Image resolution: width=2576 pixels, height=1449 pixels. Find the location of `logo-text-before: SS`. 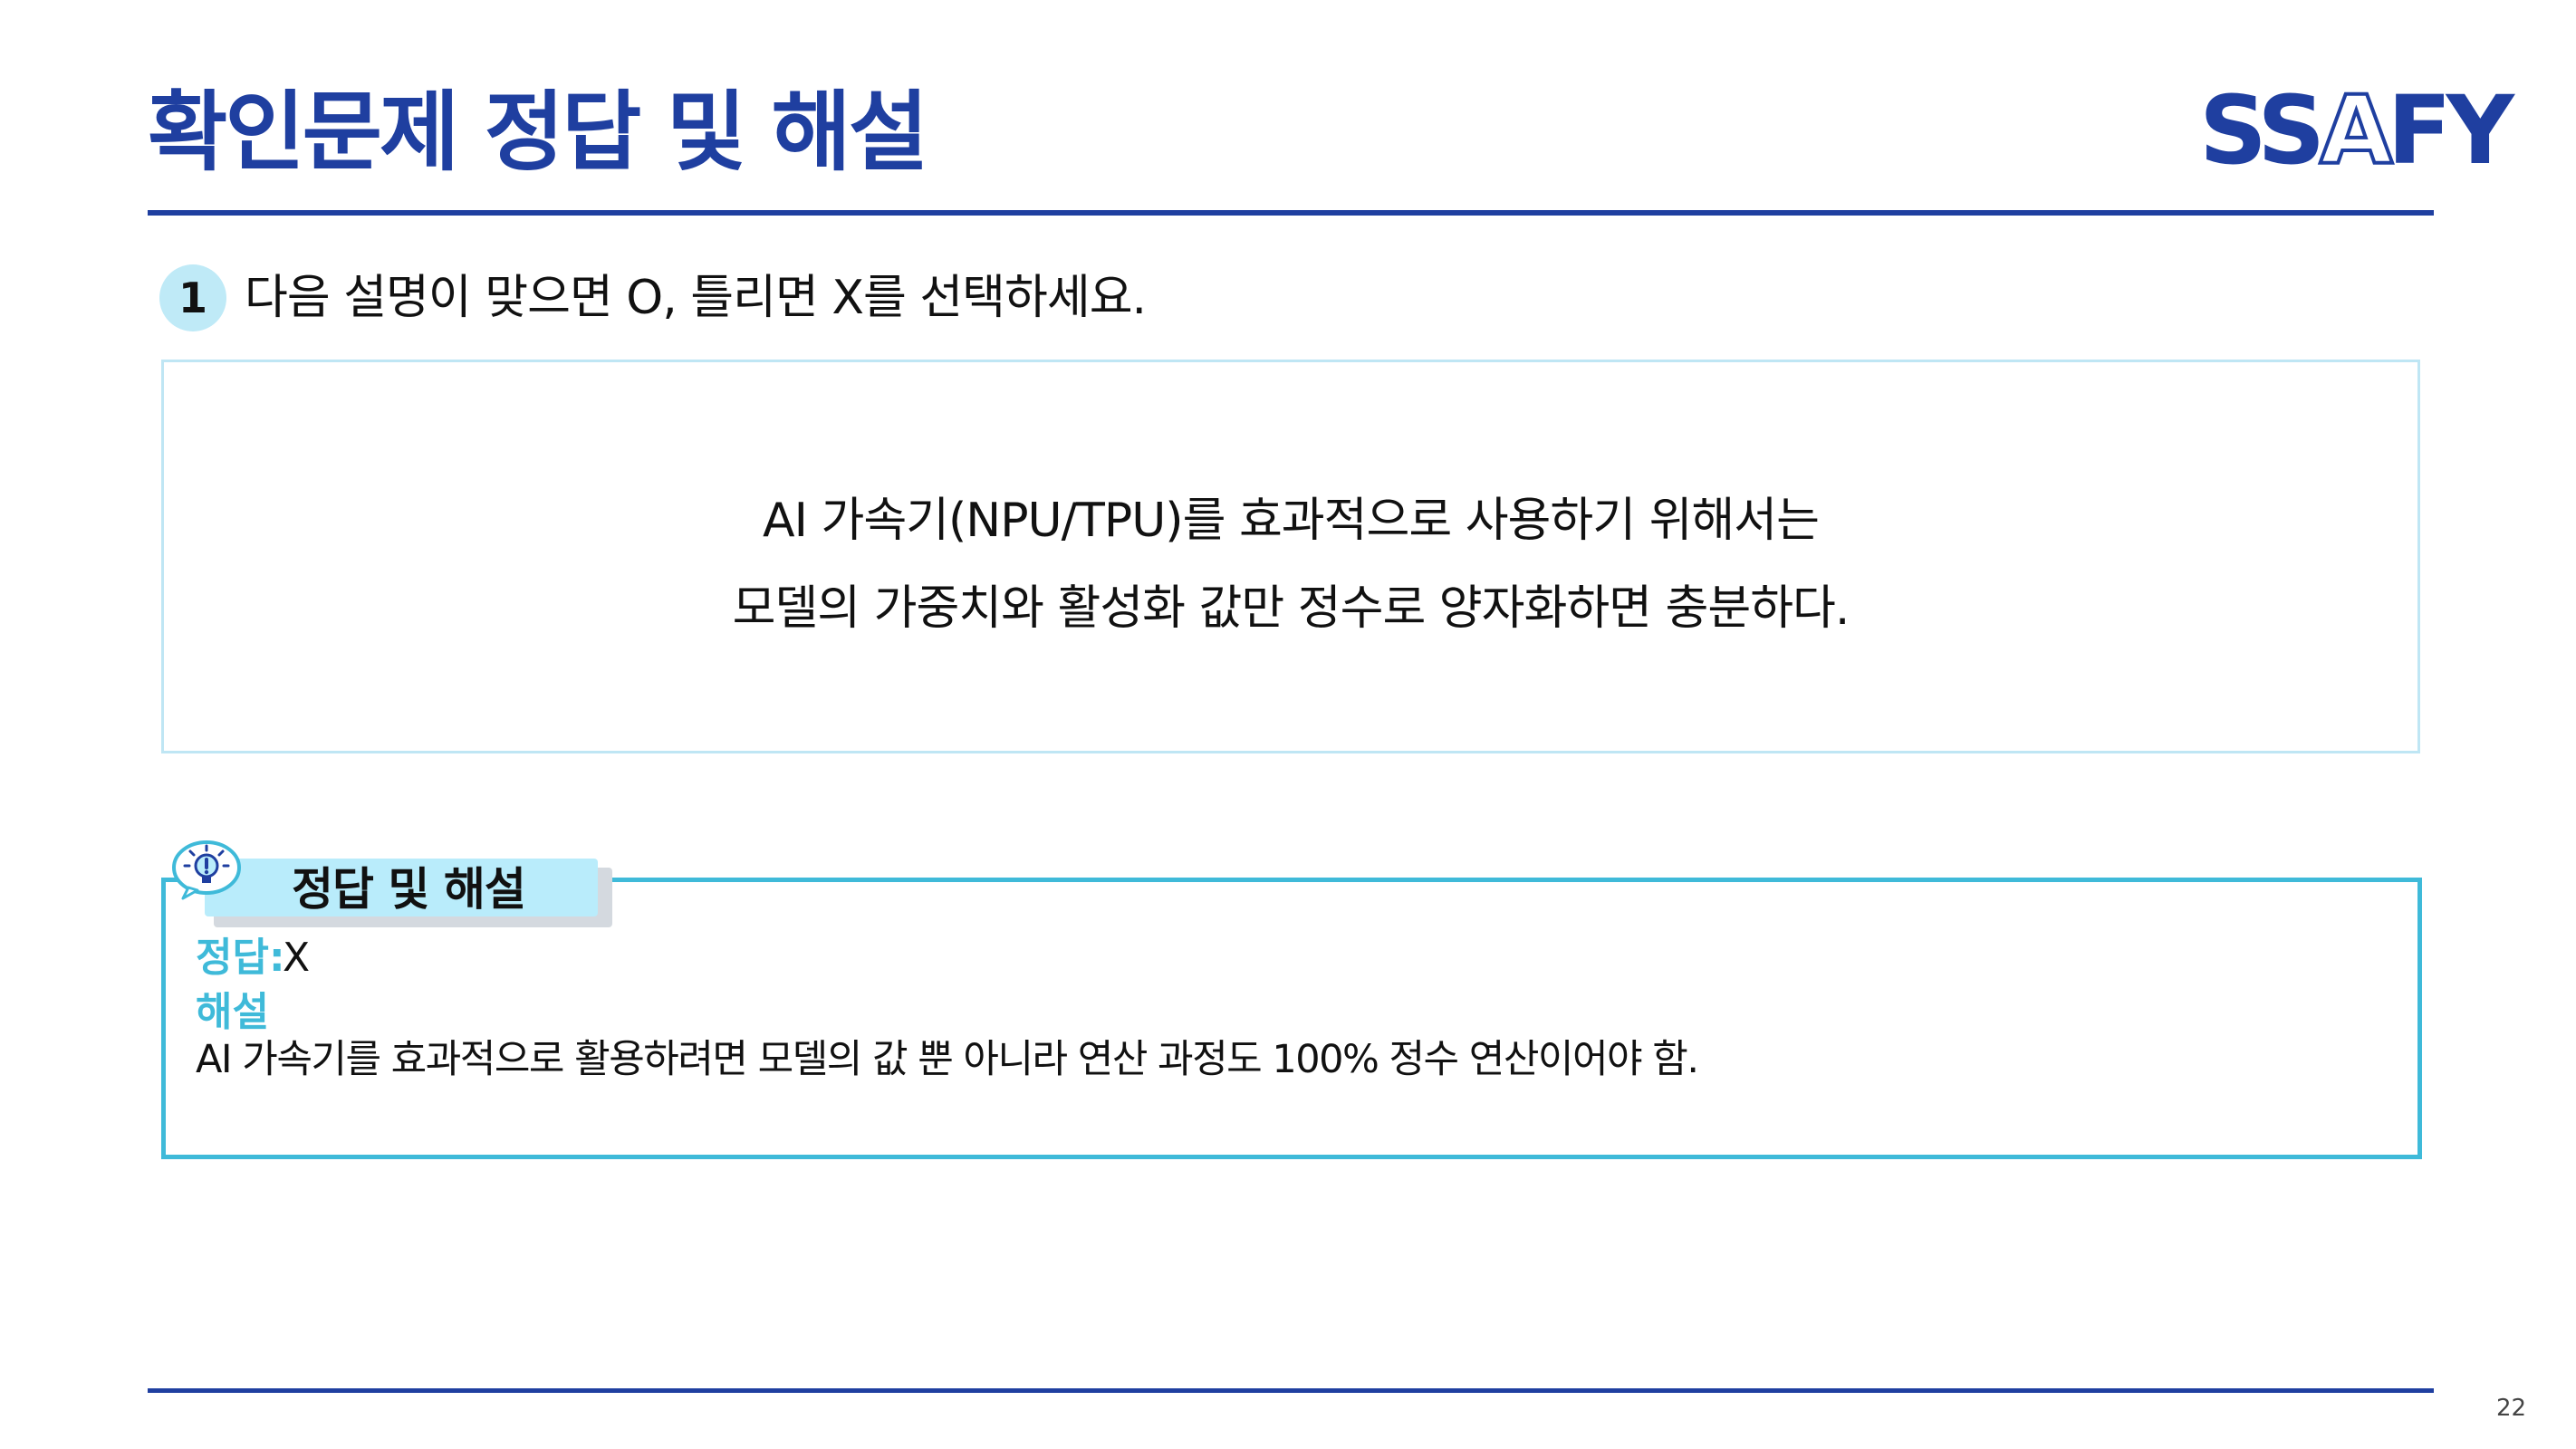

logo-text-before: SS is located at coordinates (2262, 130).